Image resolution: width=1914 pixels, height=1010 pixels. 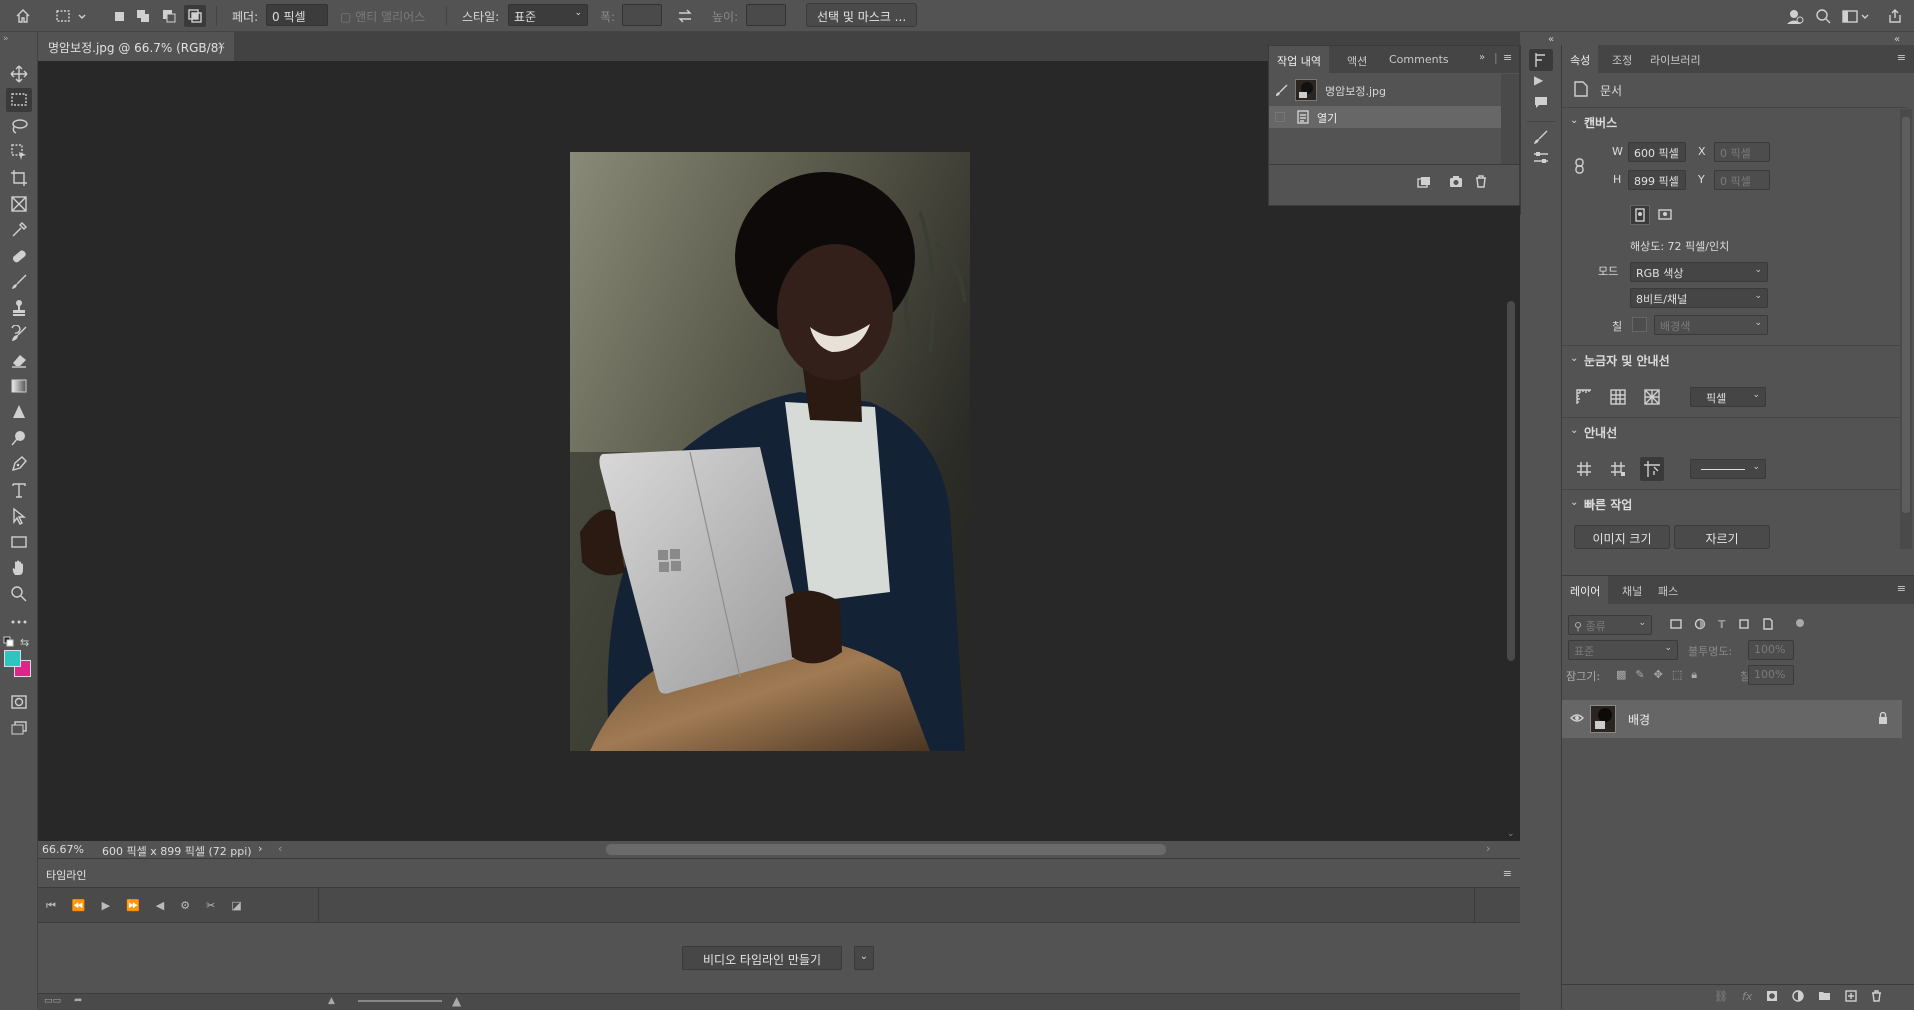 I want to click on history-panel-icon, so click(x=1541, y=60).